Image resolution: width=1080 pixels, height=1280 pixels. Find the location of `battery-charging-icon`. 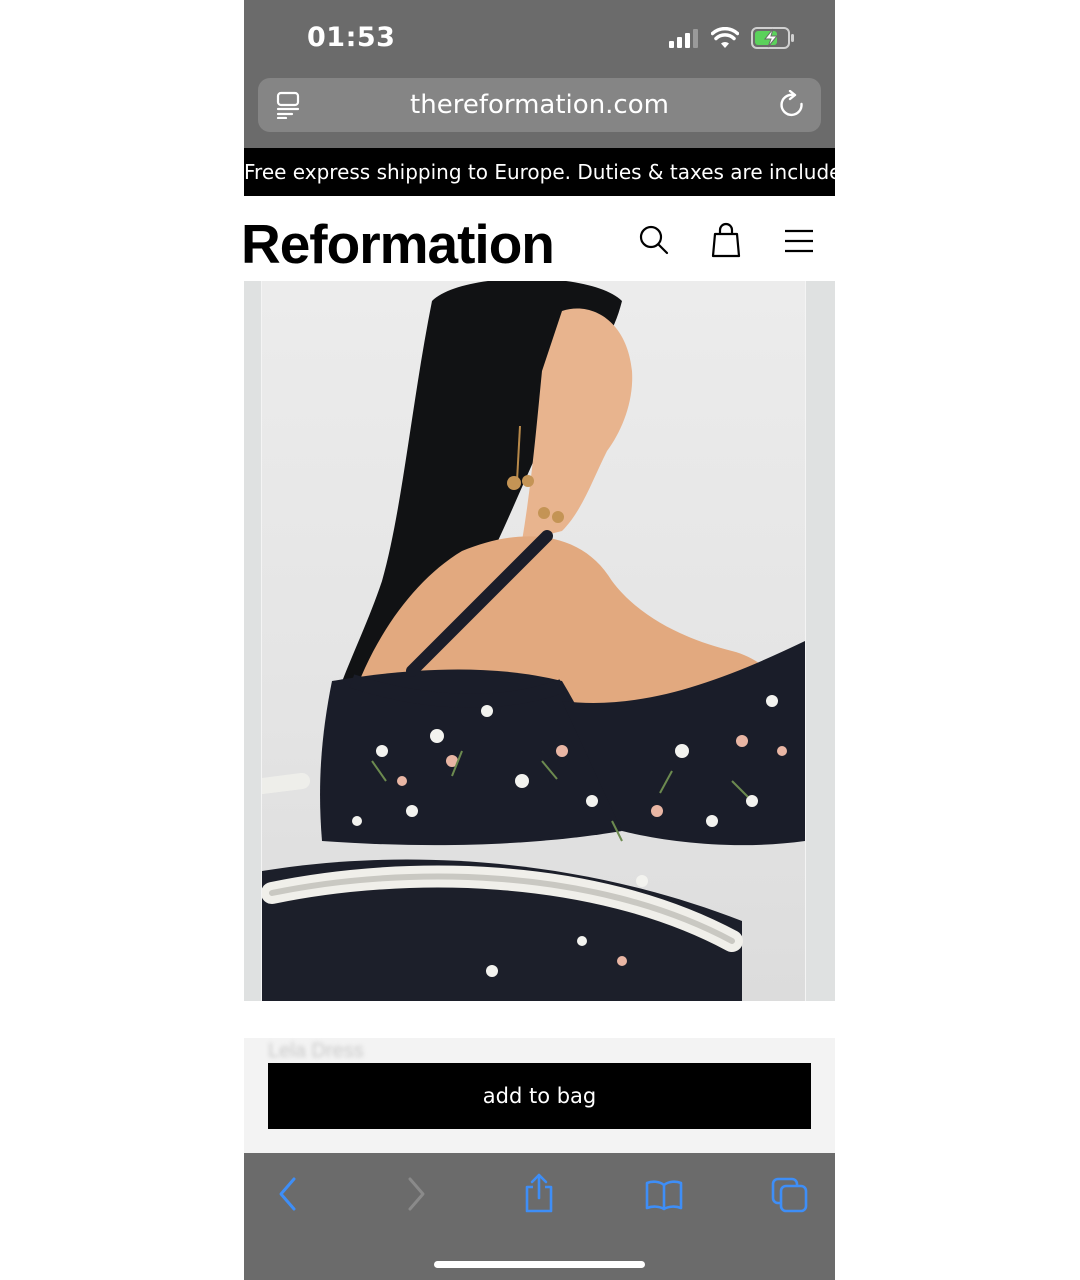

battery-charging-icon is located at coordinates (772, 38).